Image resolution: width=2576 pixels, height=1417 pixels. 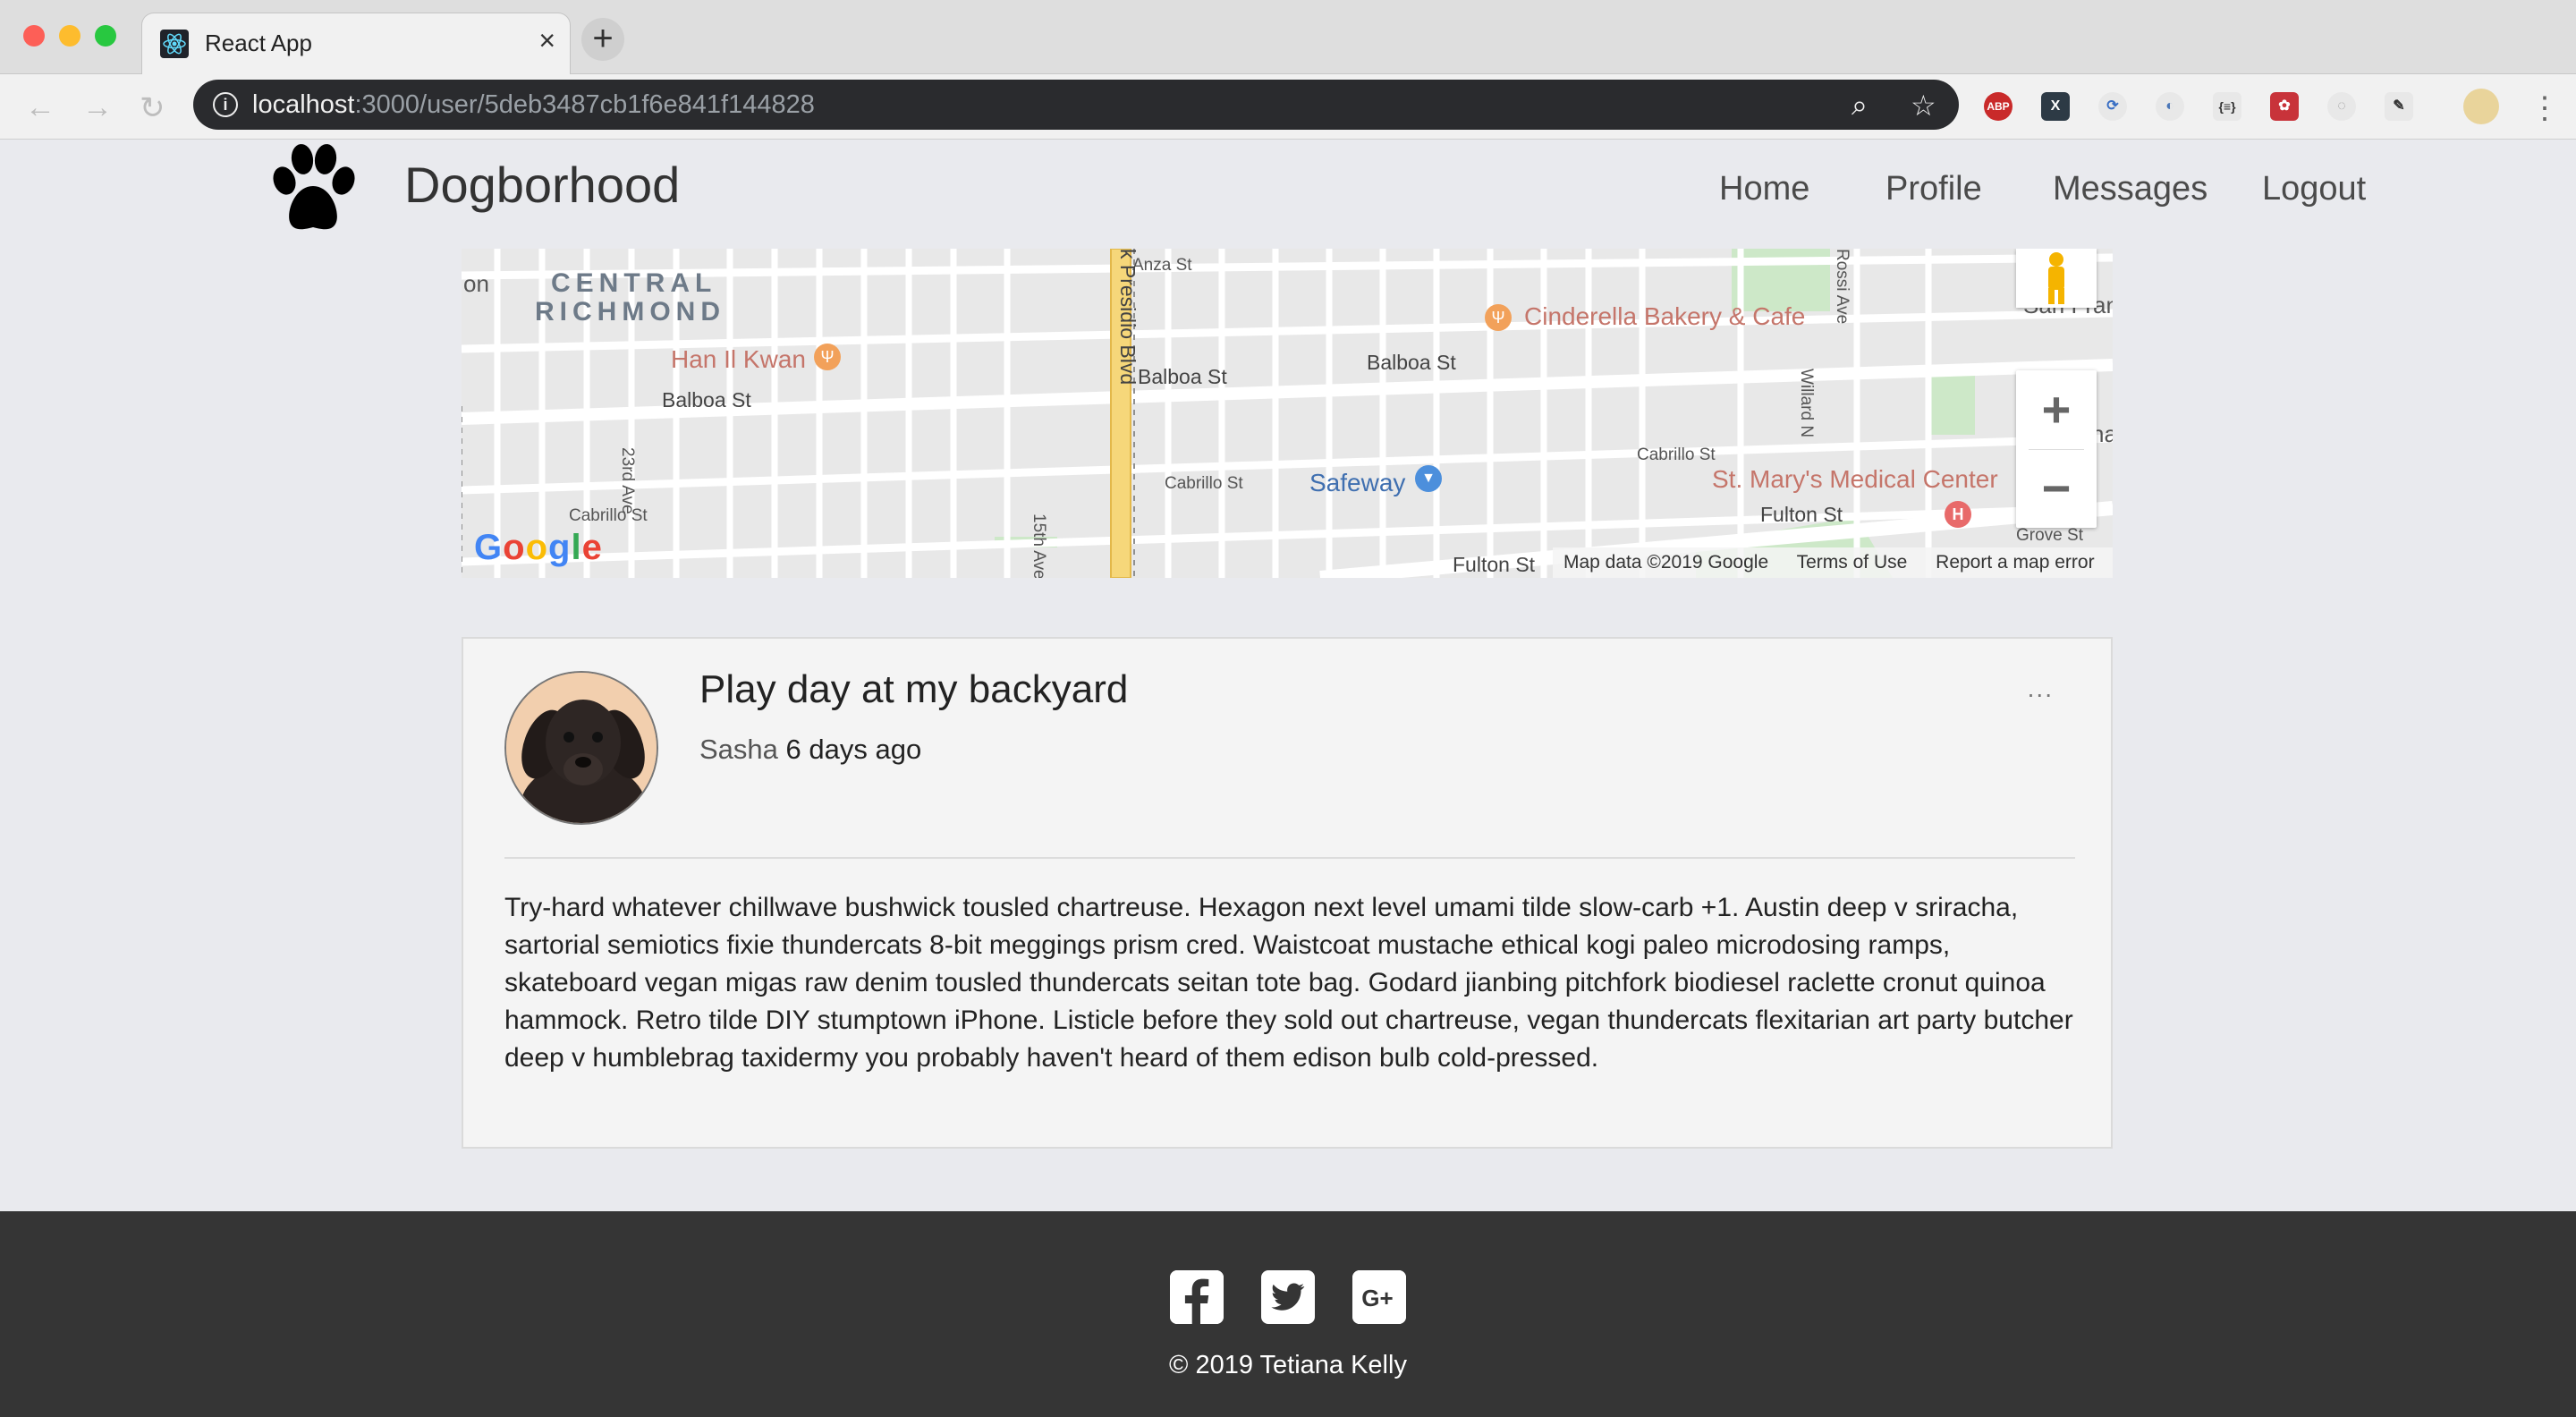 I want to click on zoom-window-button, so click(x=105, y=36).